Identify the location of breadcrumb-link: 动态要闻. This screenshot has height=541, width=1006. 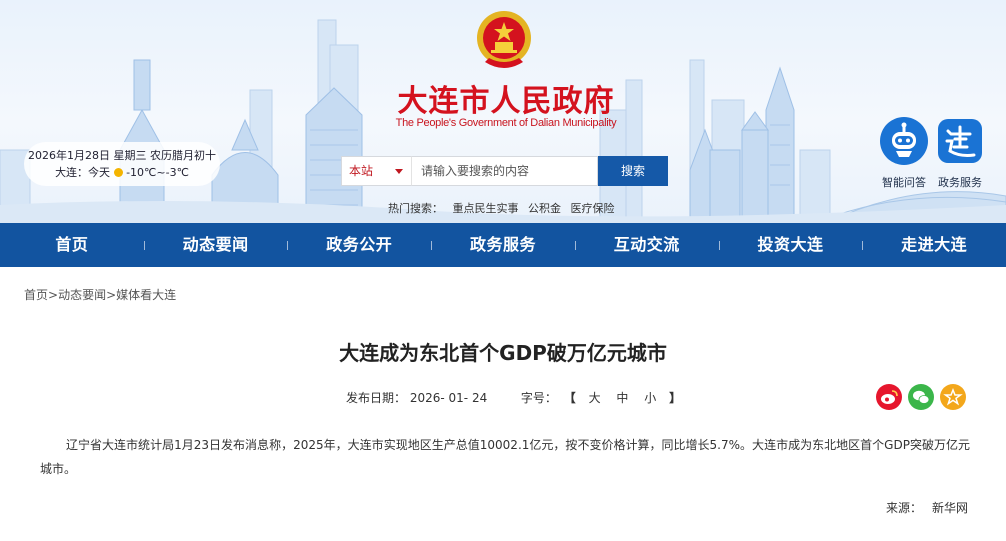
(82, 295).